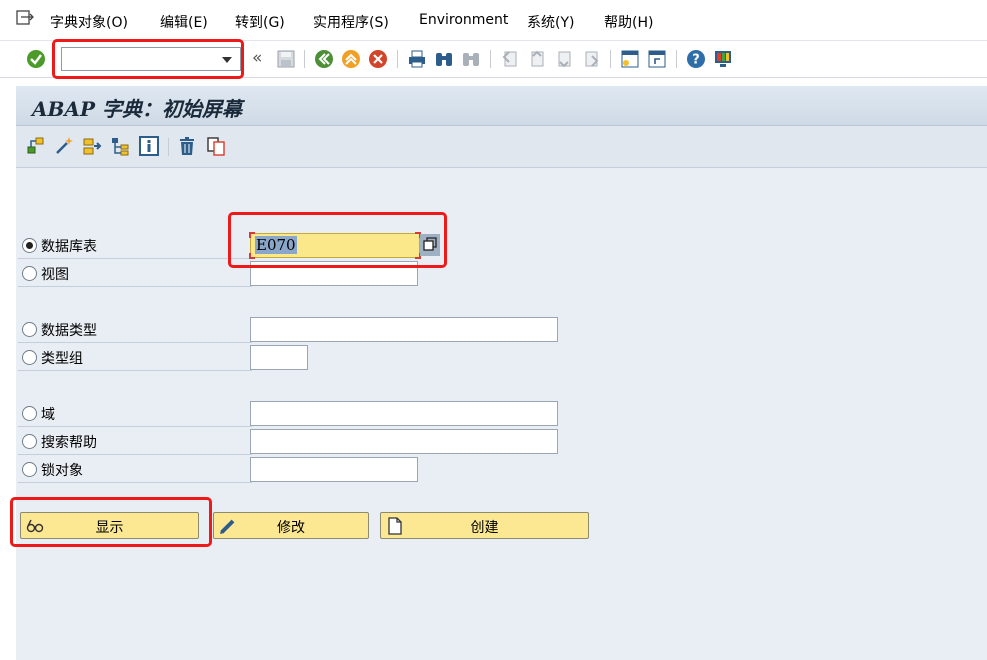  I want to click on radio-lock-object, so click(29, 469).